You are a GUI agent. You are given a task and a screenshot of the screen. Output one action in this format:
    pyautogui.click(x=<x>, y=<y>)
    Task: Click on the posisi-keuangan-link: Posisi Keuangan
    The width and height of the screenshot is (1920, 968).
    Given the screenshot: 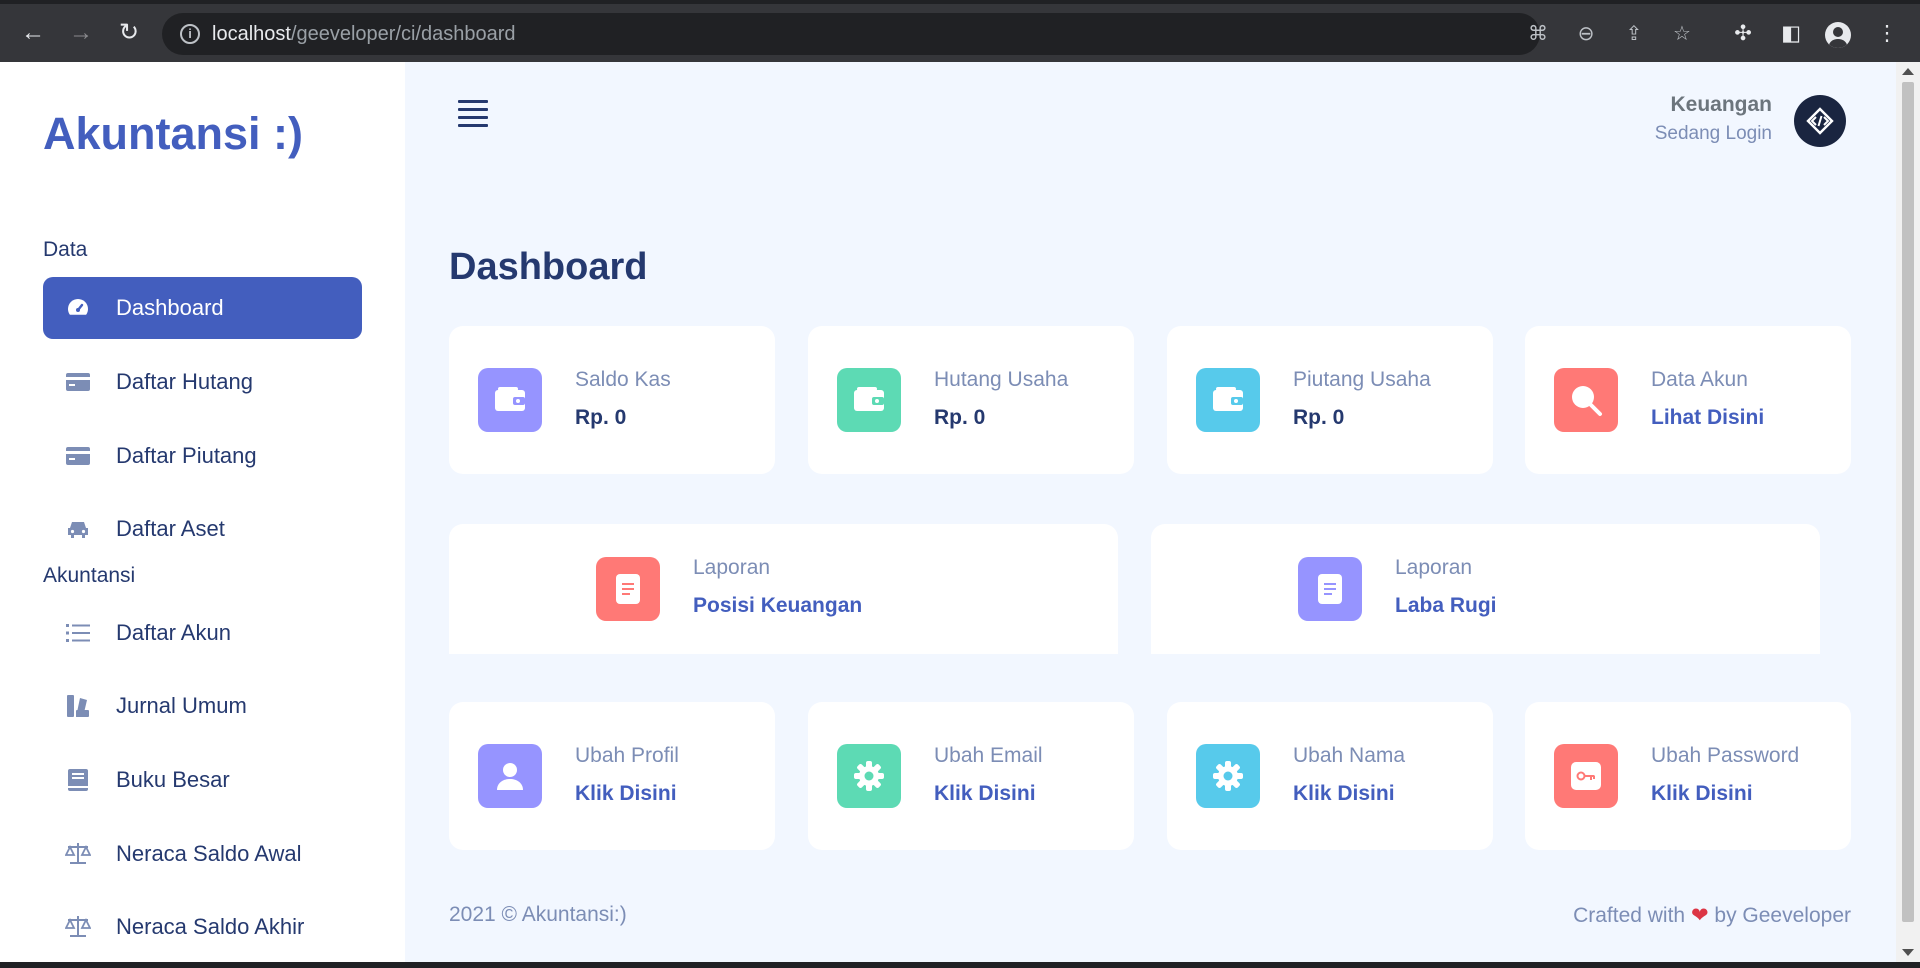 What is the action you would take?
    pyautogui.click(x=777, y=606)
    